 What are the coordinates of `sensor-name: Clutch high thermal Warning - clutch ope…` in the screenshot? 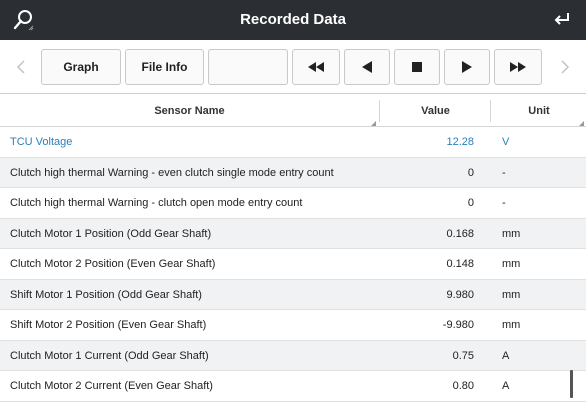 It's located at (156, 203).